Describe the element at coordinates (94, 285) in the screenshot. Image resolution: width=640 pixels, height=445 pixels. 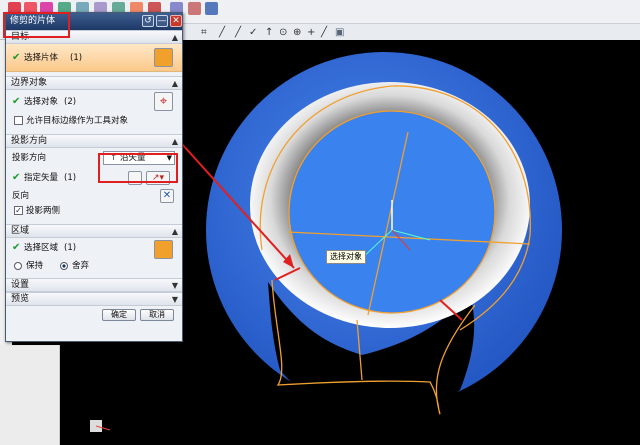
I see `section-settings: 设置 ▼` at that location.